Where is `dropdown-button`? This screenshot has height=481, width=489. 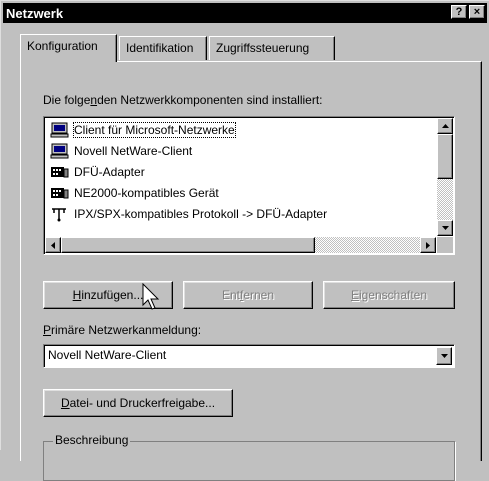
dropdown-button is located at coordinates (444, 356).